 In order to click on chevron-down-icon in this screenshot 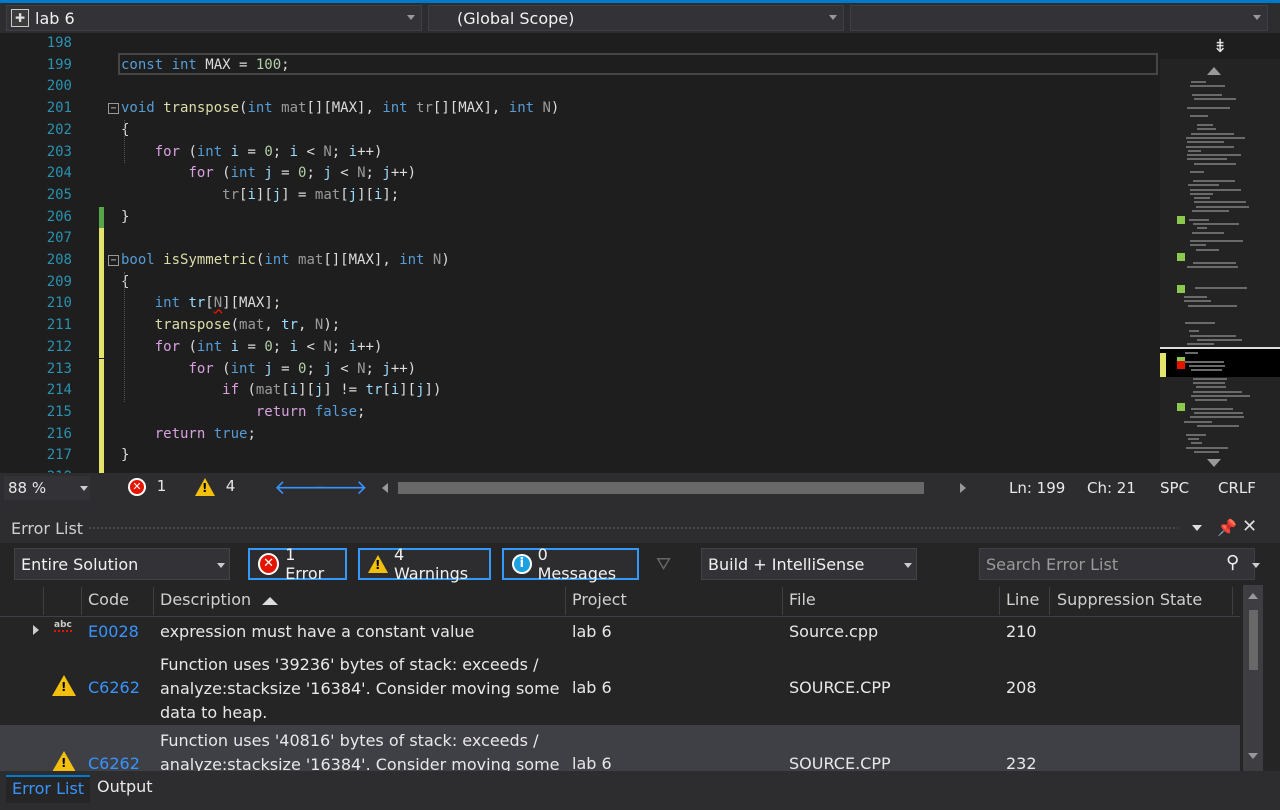, I will do `click(1256, 565)`.